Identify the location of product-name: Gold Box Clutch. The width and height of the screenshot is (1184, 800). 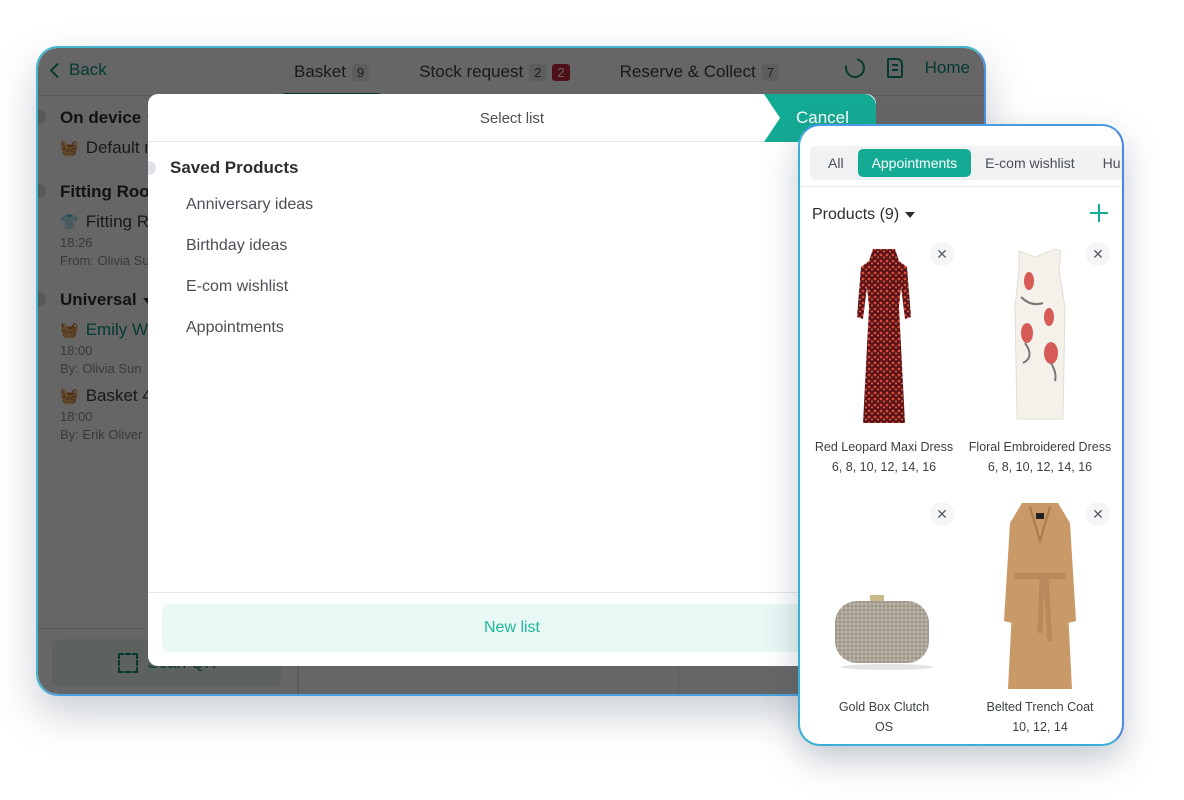
(884, 707).